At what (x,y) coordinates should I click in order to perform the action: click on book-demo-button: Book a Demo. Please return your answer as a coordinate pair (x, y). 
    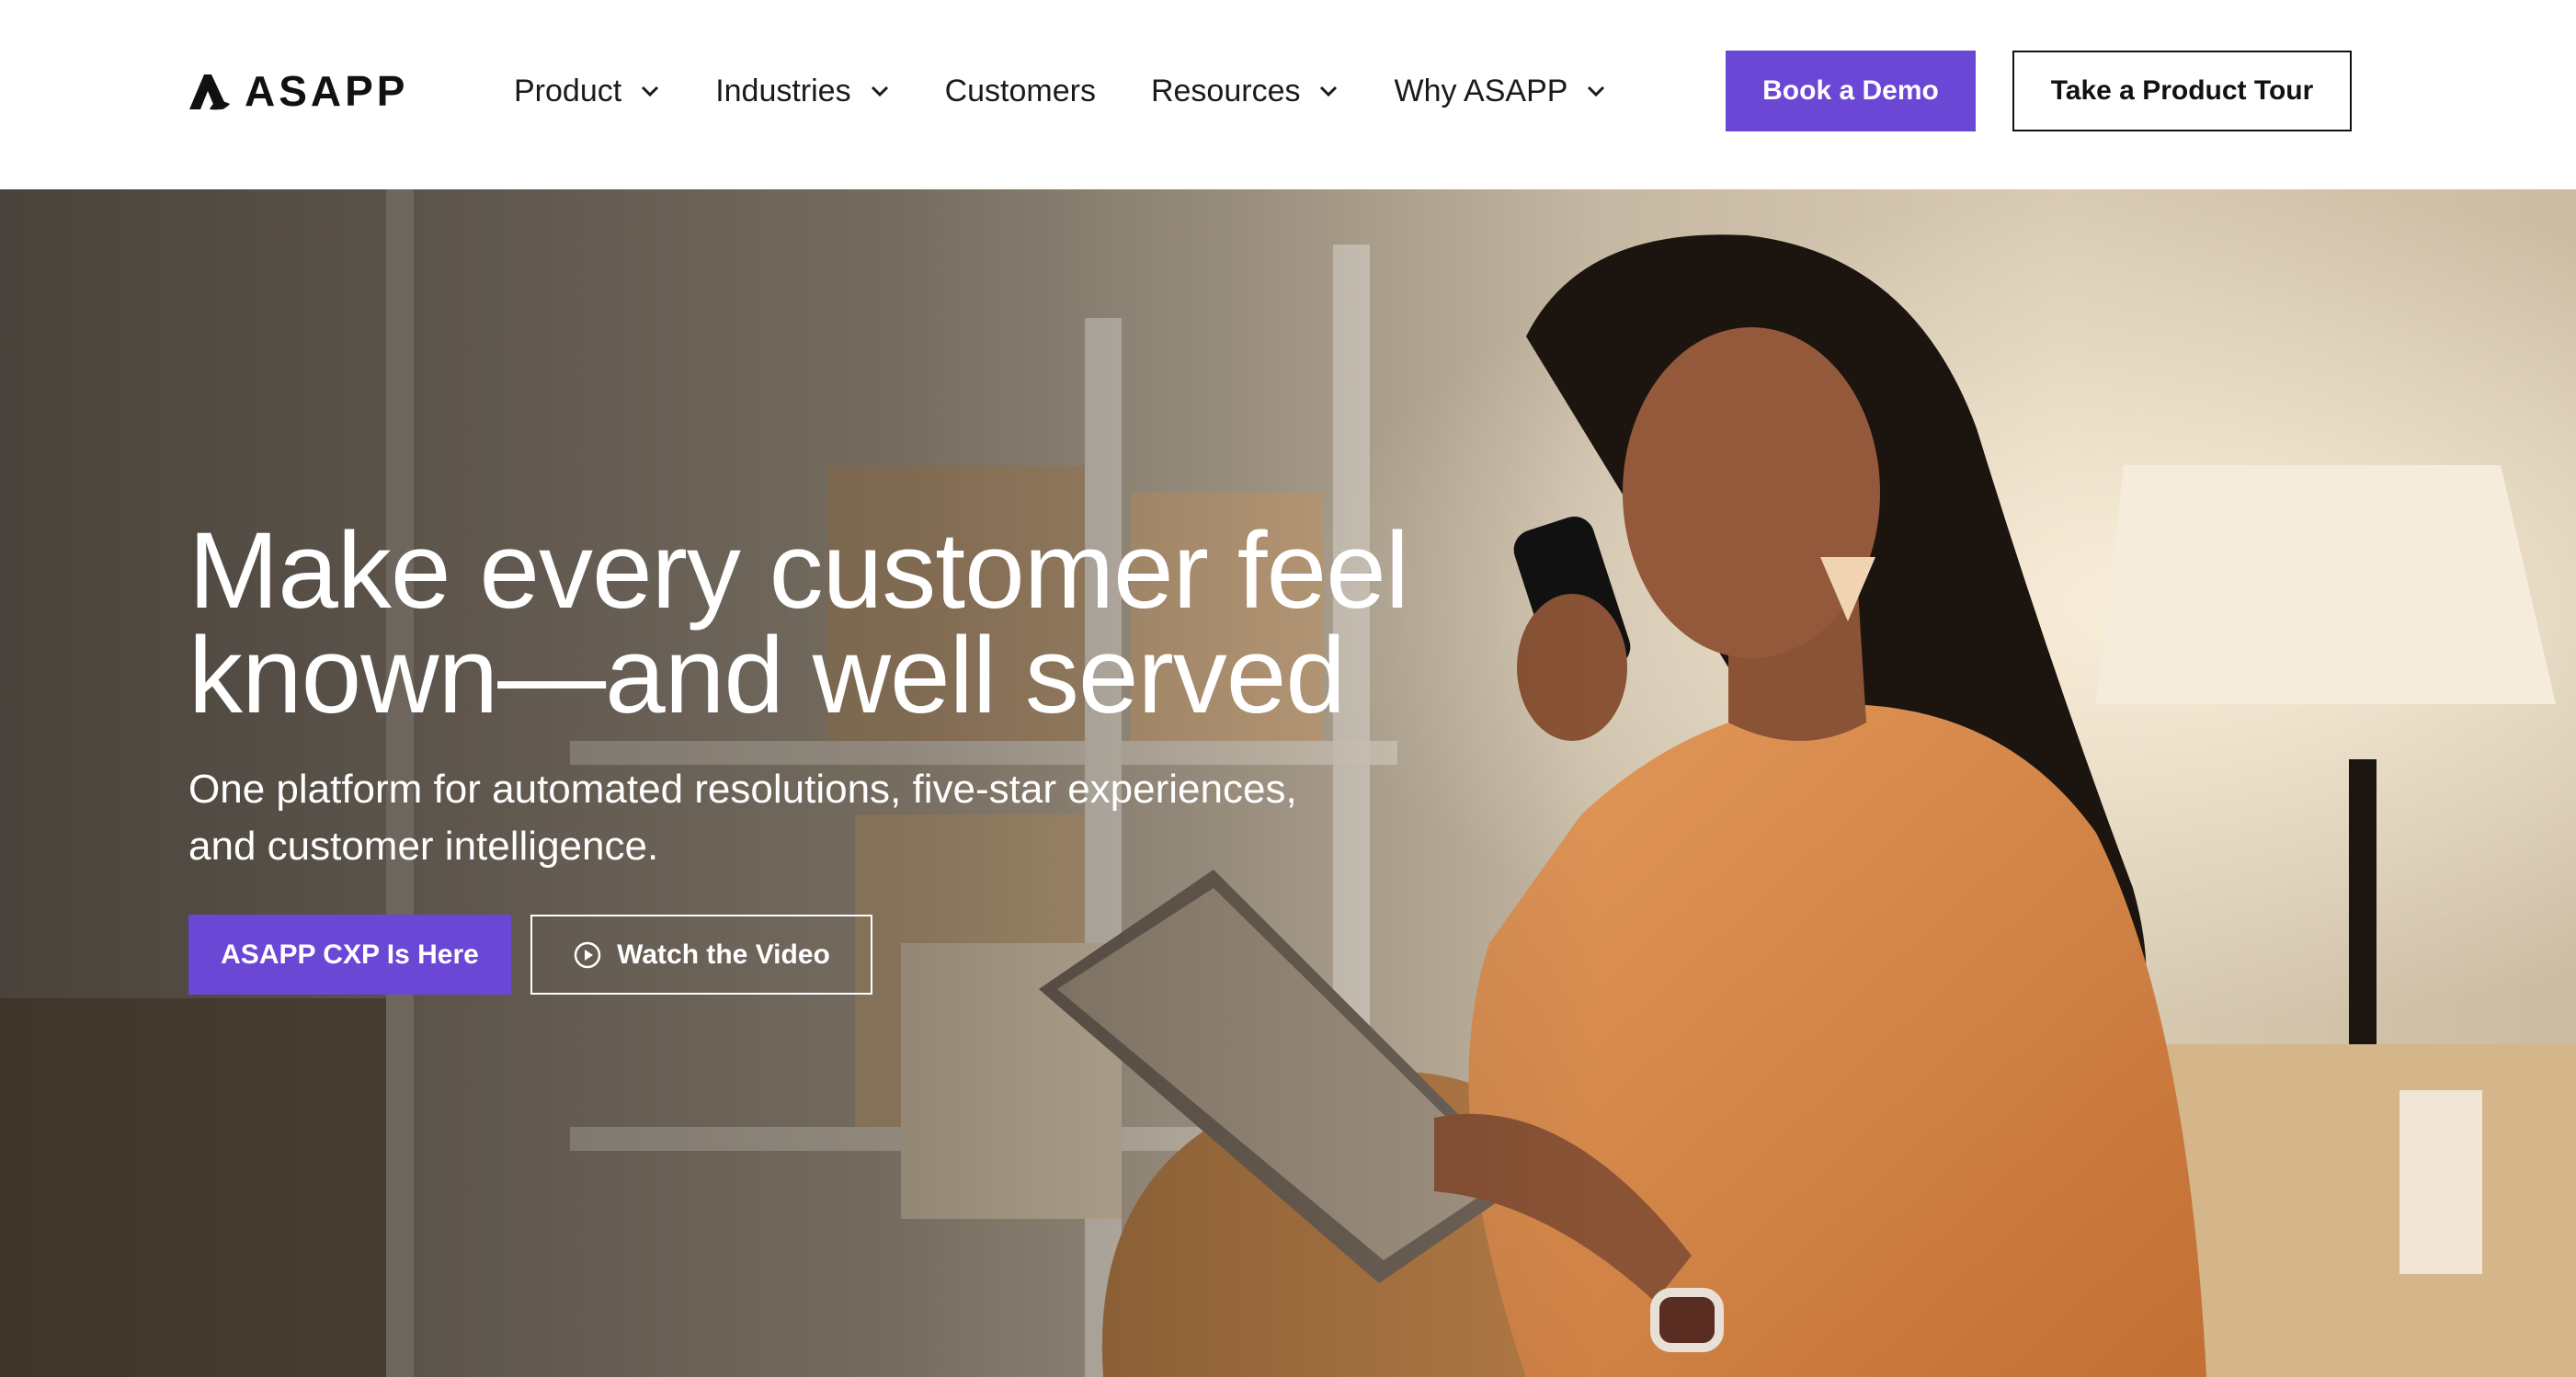
    Looking at the image, I should click on (1851, 91).